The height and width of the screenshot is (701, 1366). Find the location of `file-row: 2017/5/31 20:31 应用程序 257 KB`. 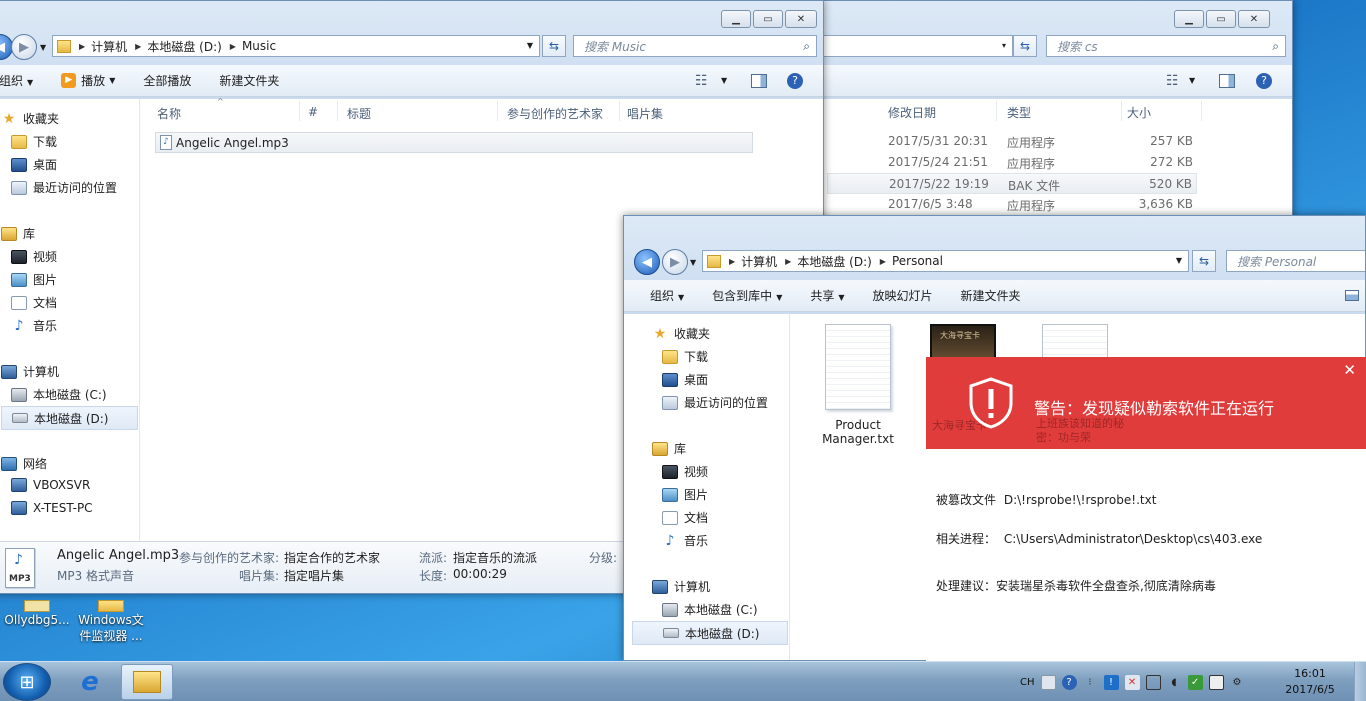

file-row: 2017/5/31 20:31 应用程序 257 KB is located at coordinates (1012, 141).